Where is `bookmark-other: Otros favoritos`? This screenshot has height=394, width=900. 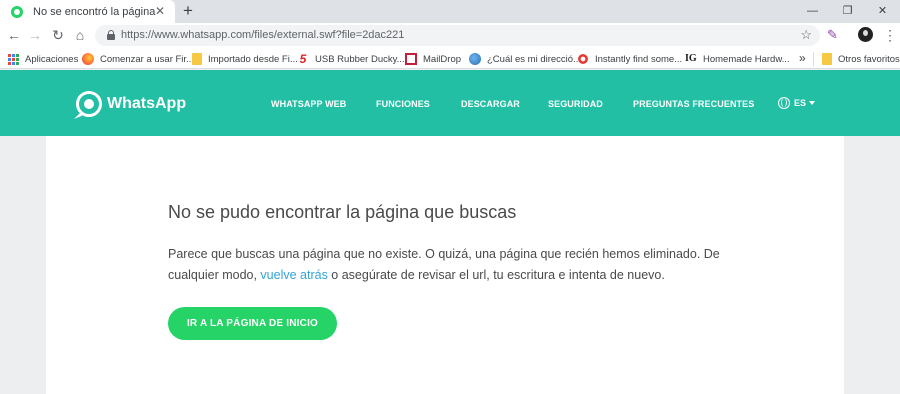
bookmark-other: Otros favoritos is located at coordinates (861, 59).